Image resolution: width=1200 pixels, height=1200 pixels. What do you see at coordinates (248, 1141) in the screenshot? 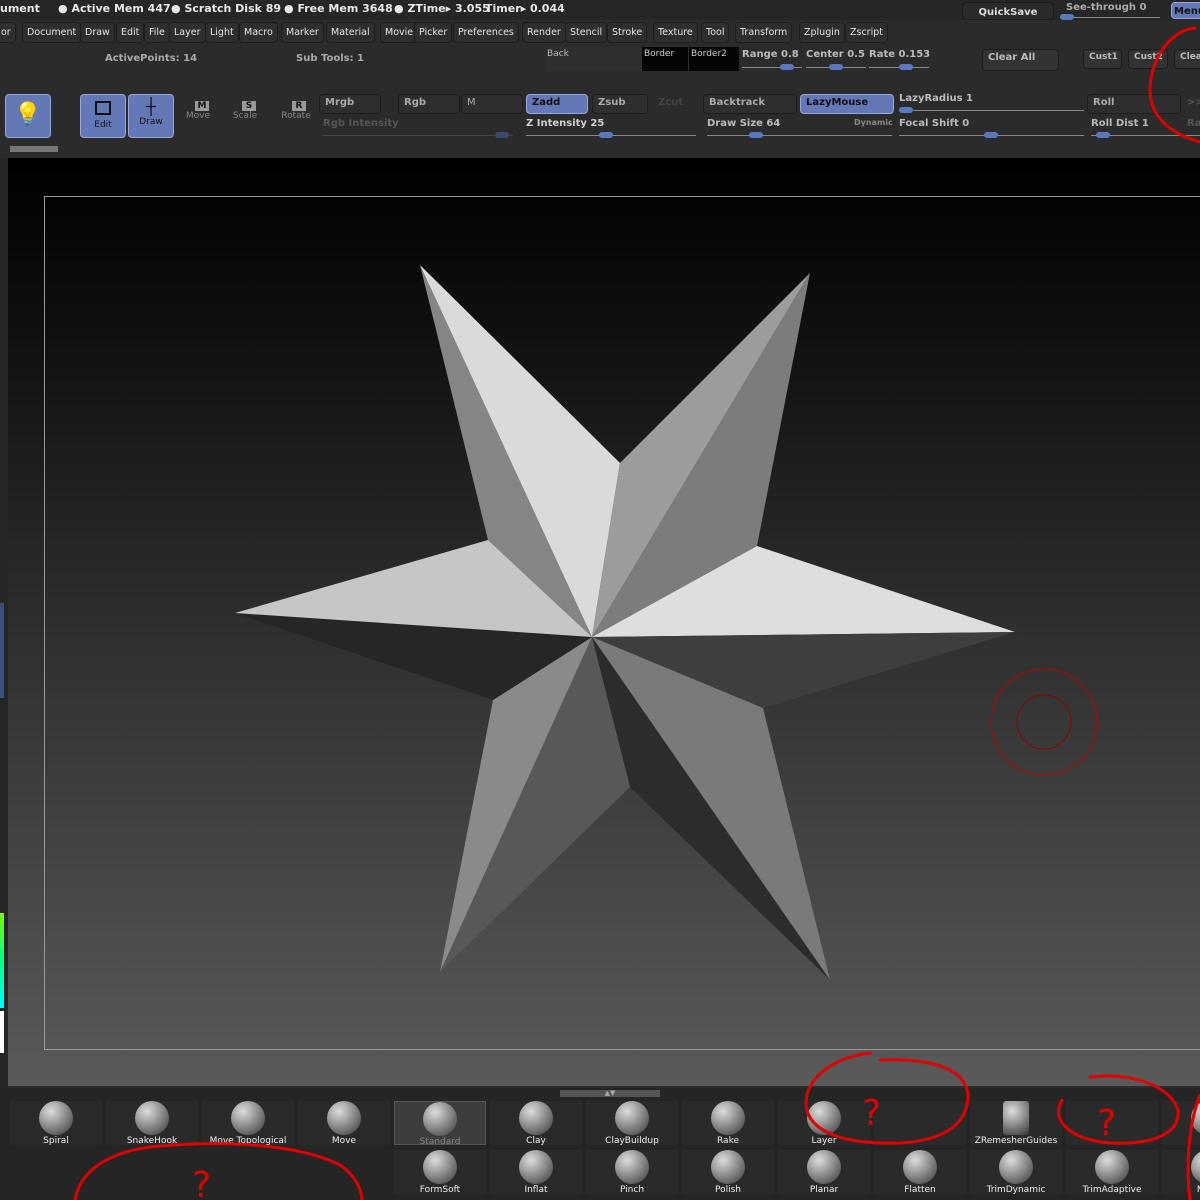
I see `brush-label: Move Topological` at bounding box center [248, 1141].